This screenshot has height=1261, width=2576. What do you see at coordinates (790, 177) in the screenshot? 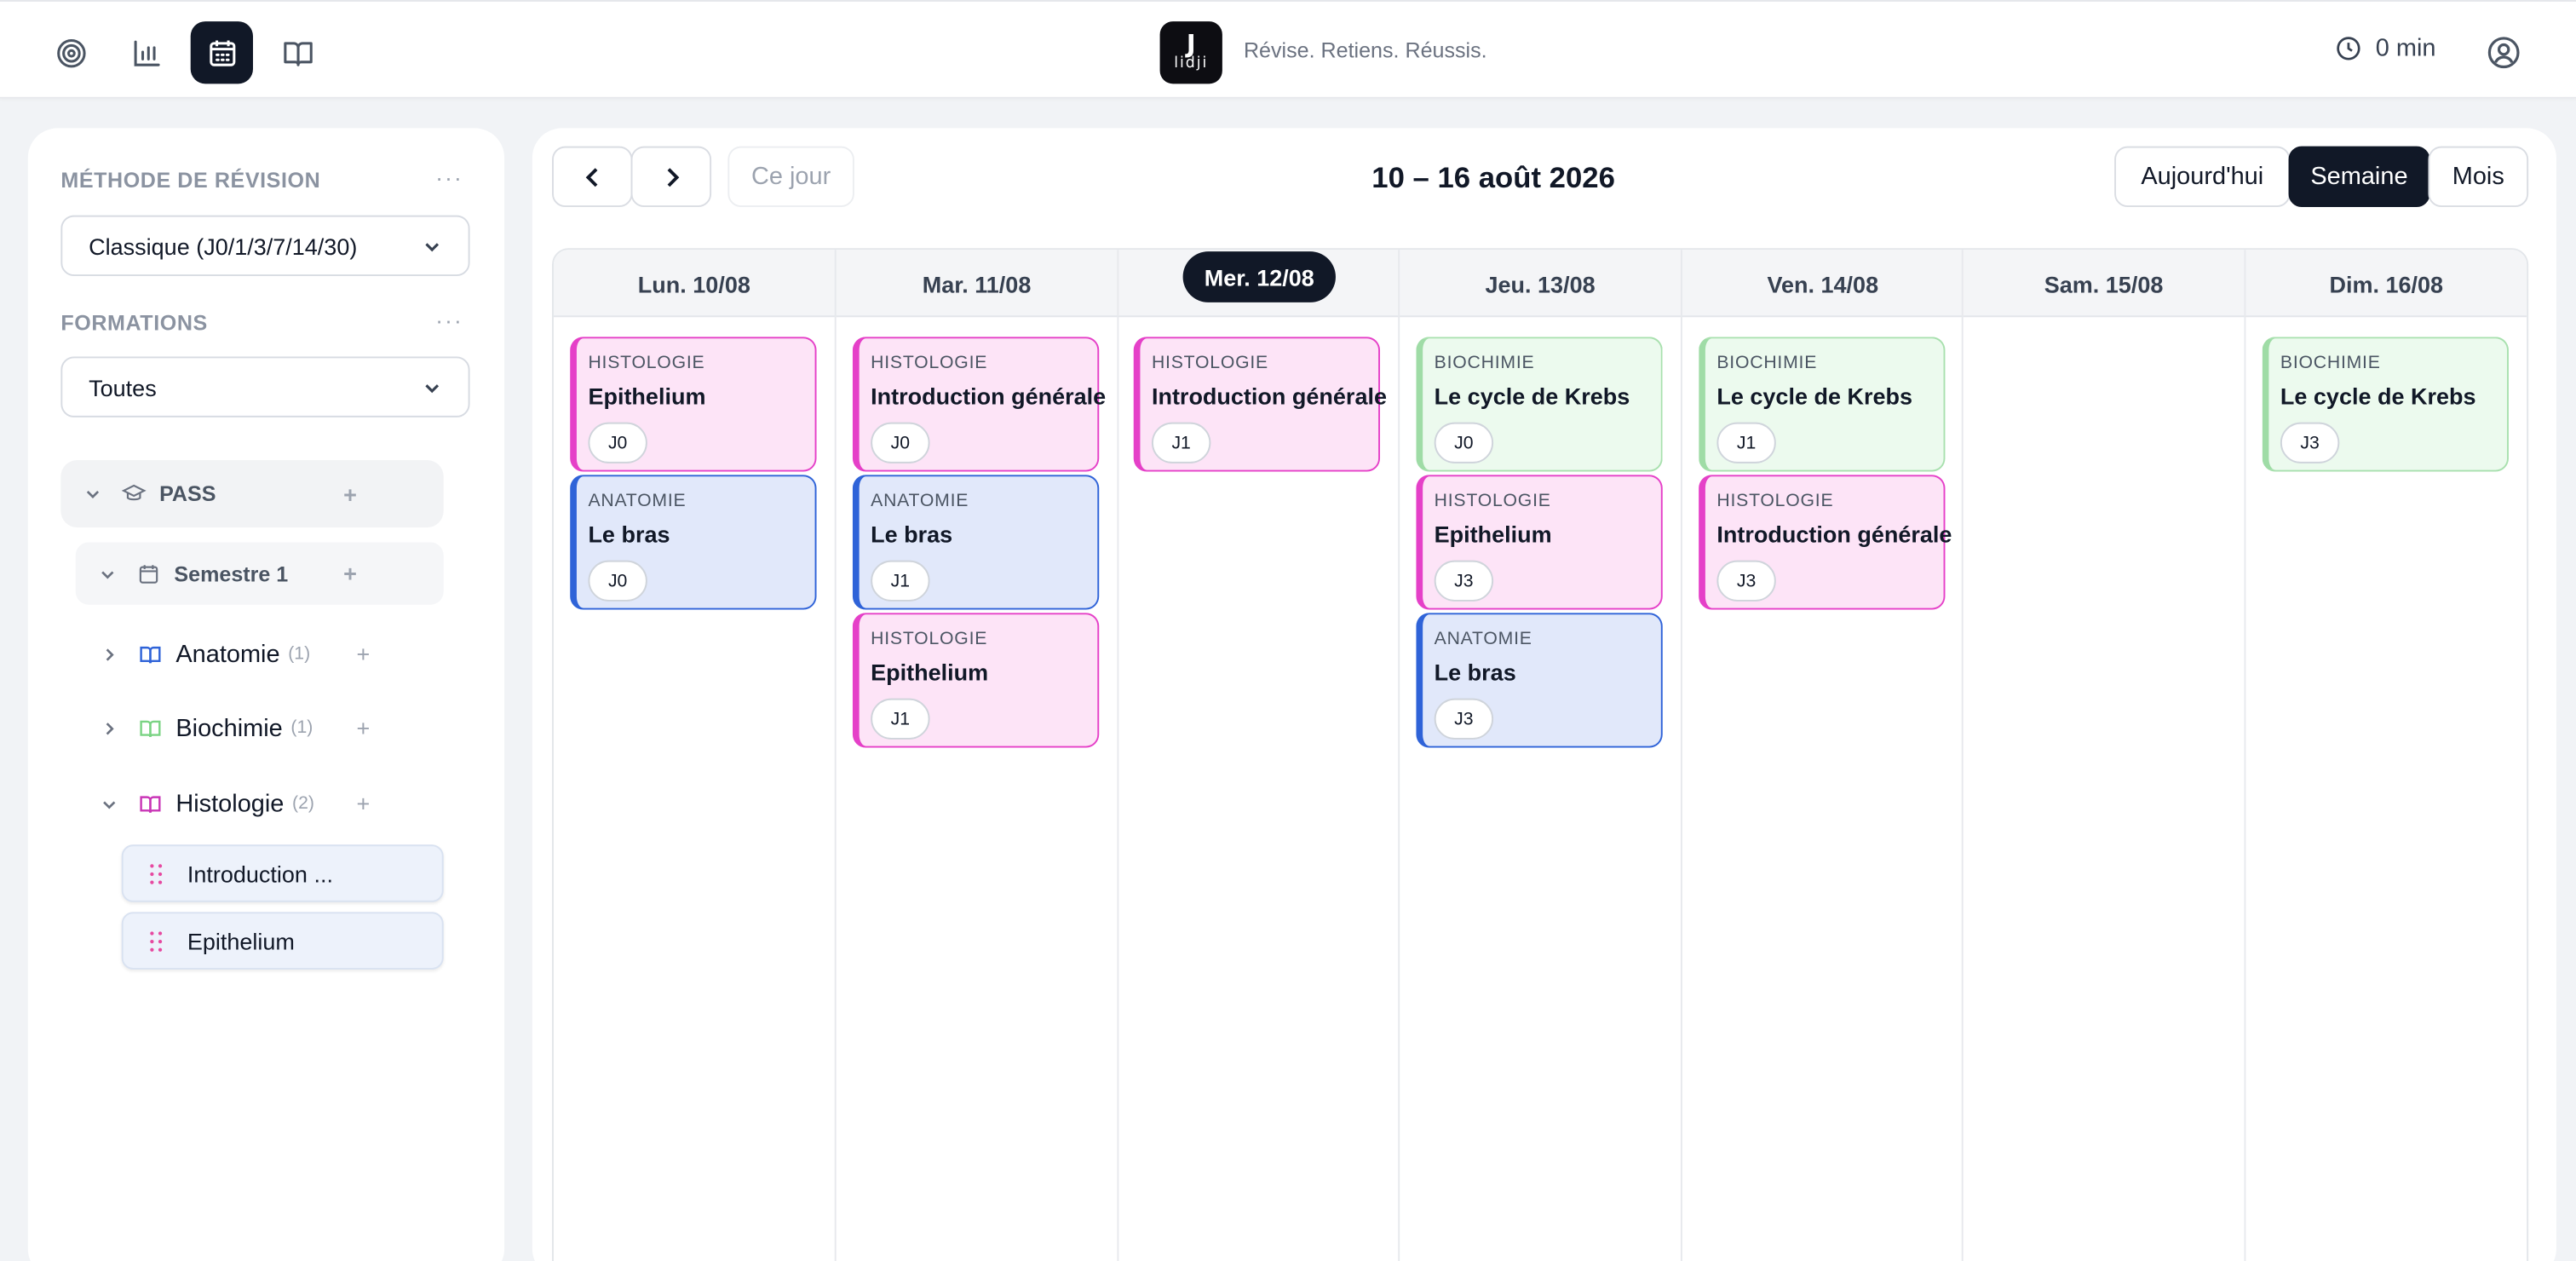
I see `this-day-button: Ce jour` at bounding box center [790, 177].